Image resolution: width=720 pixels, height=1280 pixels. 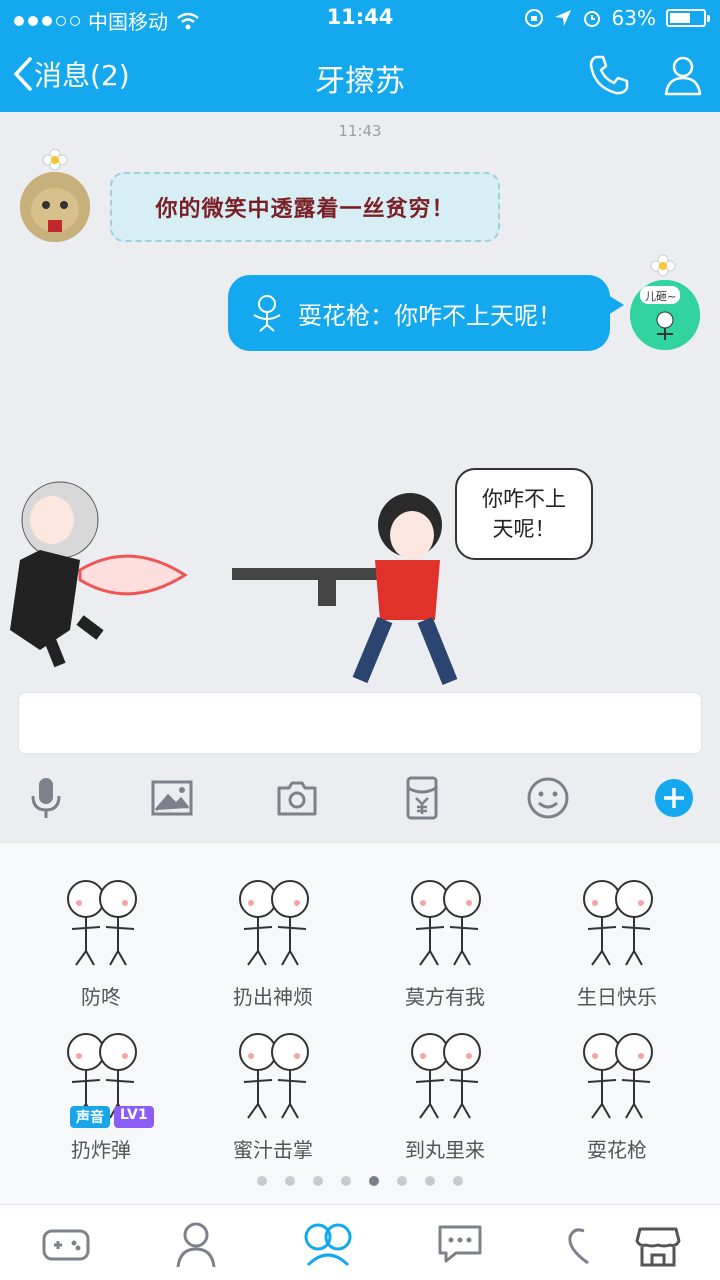 I want to click on input-toolbar, so click(x=360, y=800).